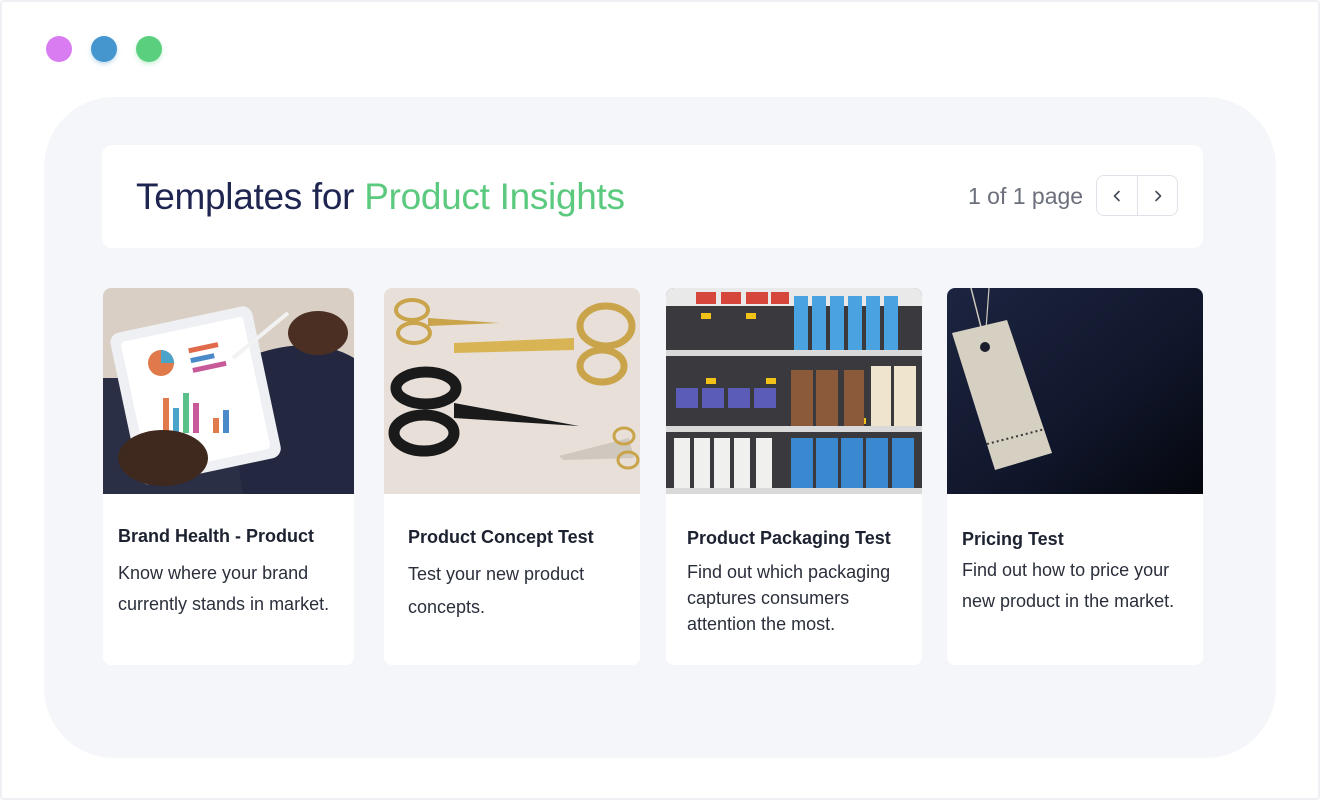 The width and height of the screenshot is (1320, 800). I want to click on previous-page-button, so click(1117, 195).